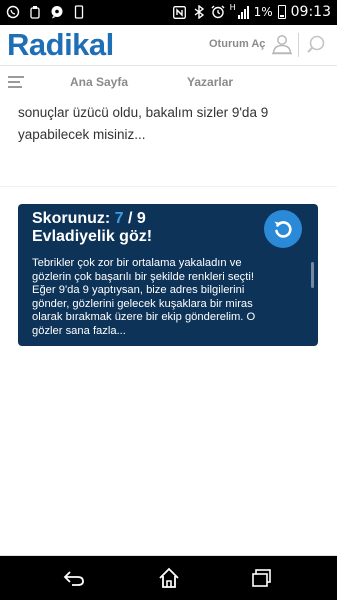 This screenshot has width=337, height=600. What do you see at coordinates (46, 12) in the screenshot?
I see `notification-icons` at bounding box center [46, 12].